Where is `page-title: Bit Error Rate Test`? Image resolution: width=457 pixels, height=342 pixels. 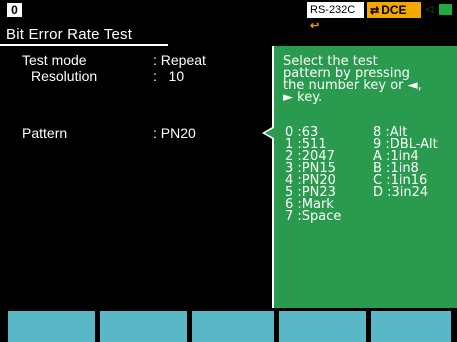 page-title: Bit Error Rate Test is located at coordinates (69, 34).